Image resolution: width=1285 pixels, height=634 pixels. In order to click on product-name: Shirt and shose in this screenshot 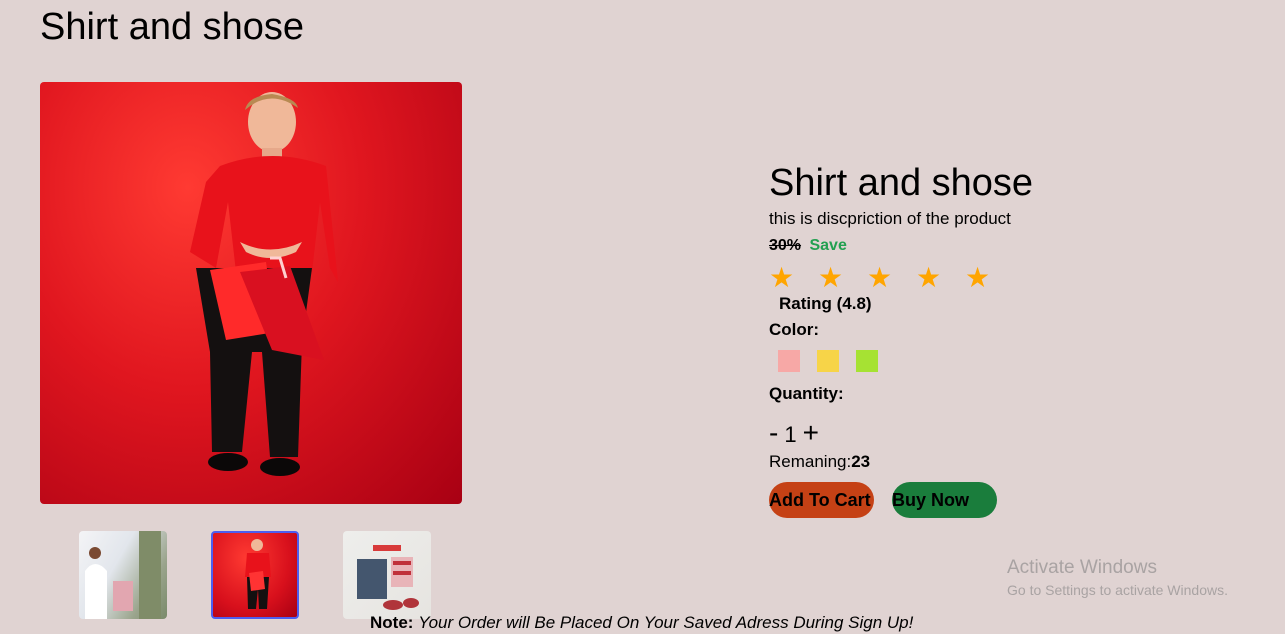, I will do `click(901, 183)`.